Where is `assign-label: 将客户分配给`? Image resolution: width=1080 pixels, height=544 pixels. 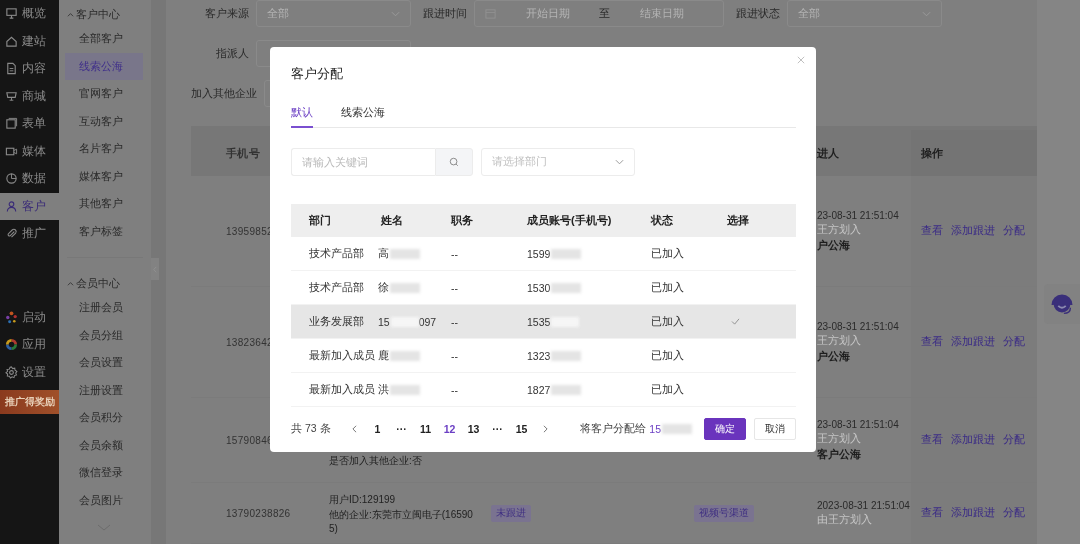
assign-label: 将客户分配给 is located at coordinates (613, 429).